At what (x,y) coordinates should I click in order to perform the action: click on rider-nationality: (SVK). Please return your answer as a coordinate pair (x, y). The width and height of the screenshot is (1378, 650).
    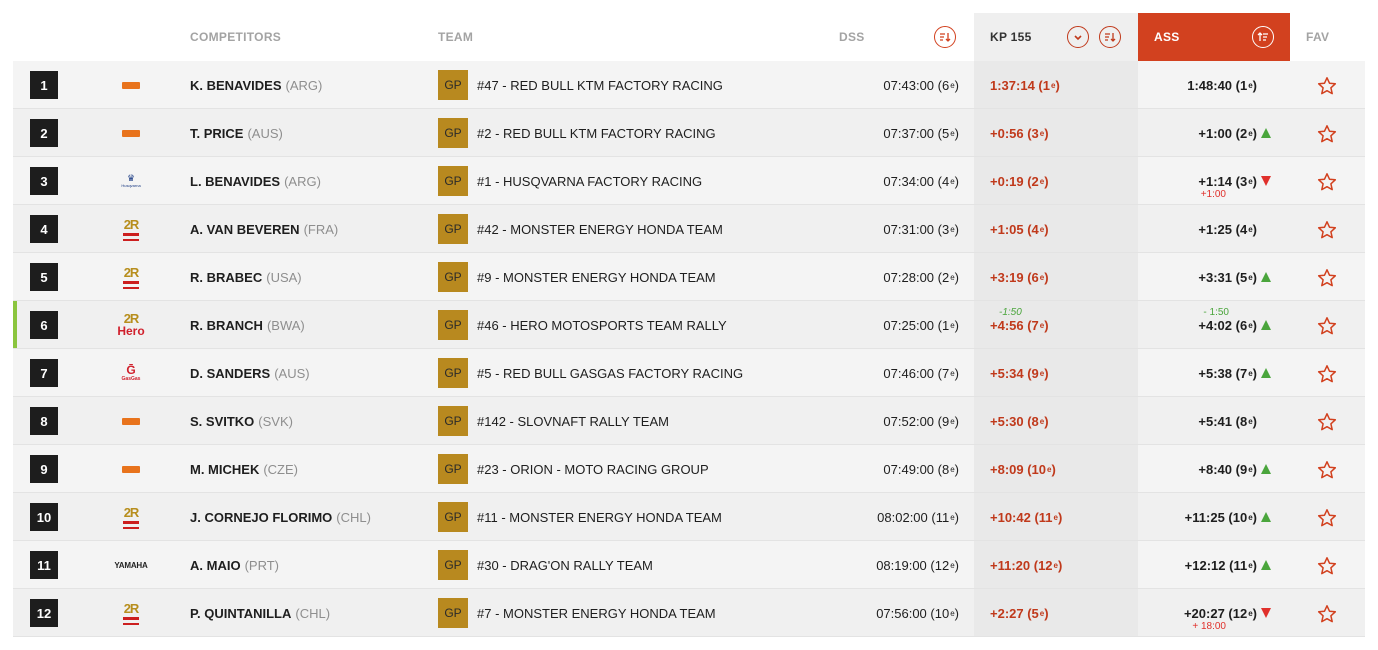
    Looking at the image, I should click on (275, 421).